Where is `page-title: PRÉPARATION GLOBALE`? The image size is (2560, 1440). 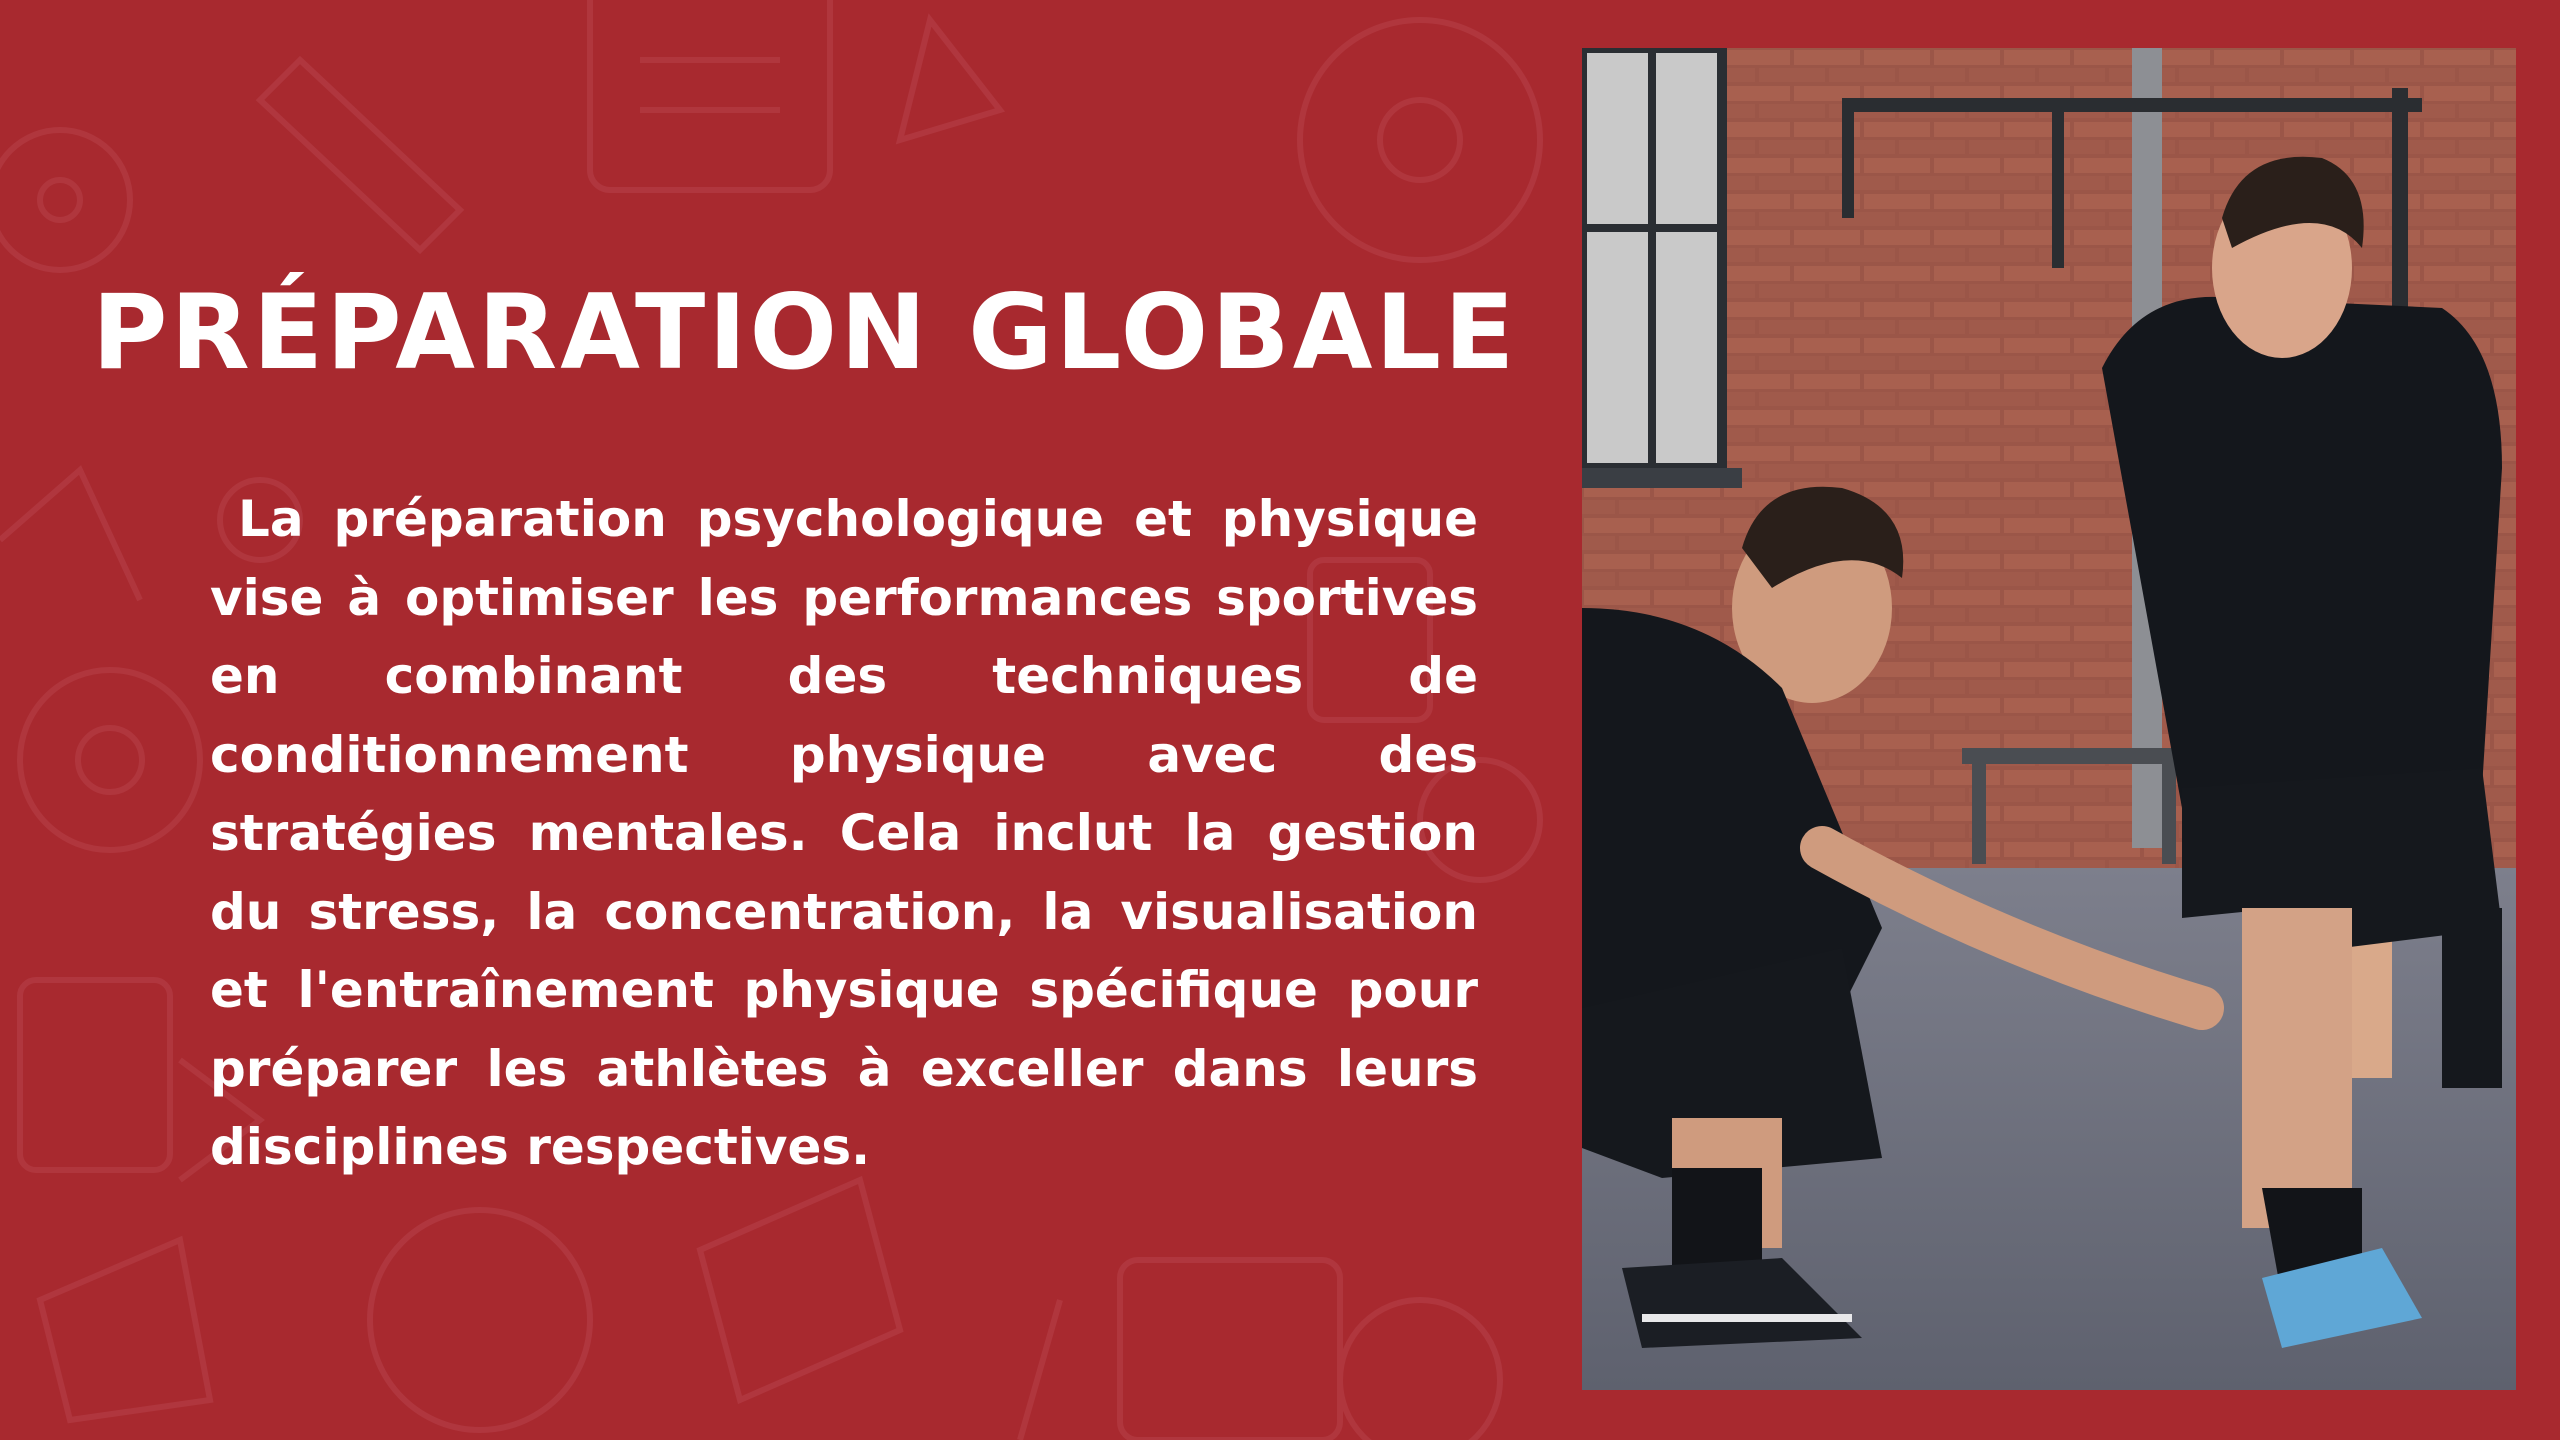 page-title: PRÉPARATION GLOBALE is located at coordinates (805, 333).